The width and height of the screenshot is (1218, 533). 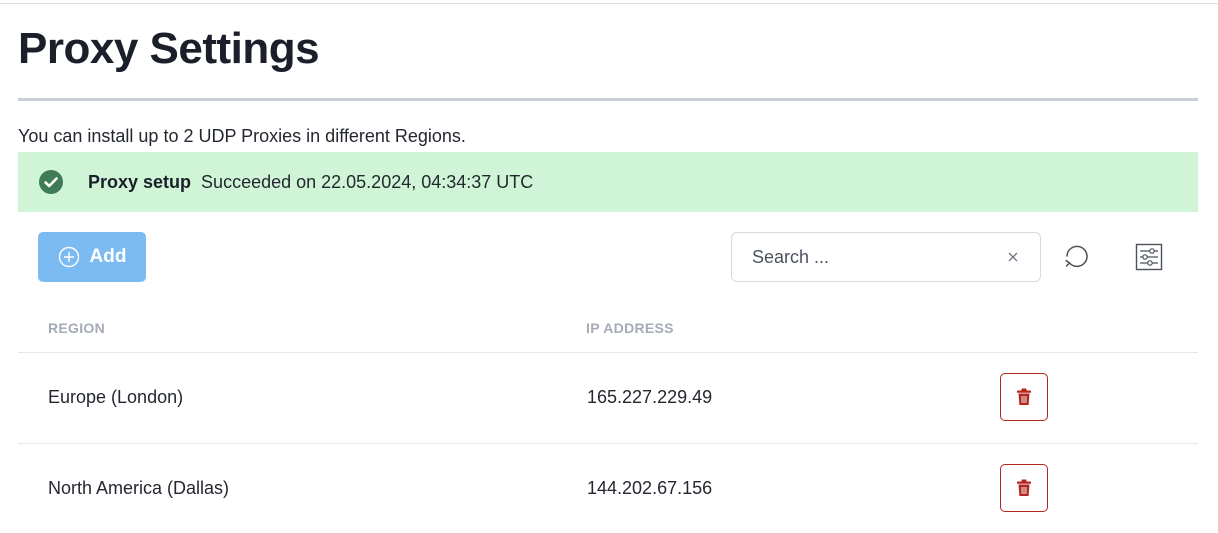 What do you see at coordinates (108, 256) in the screenshot?
I see `add-button-label: Add` at bounding box center [108, 256].